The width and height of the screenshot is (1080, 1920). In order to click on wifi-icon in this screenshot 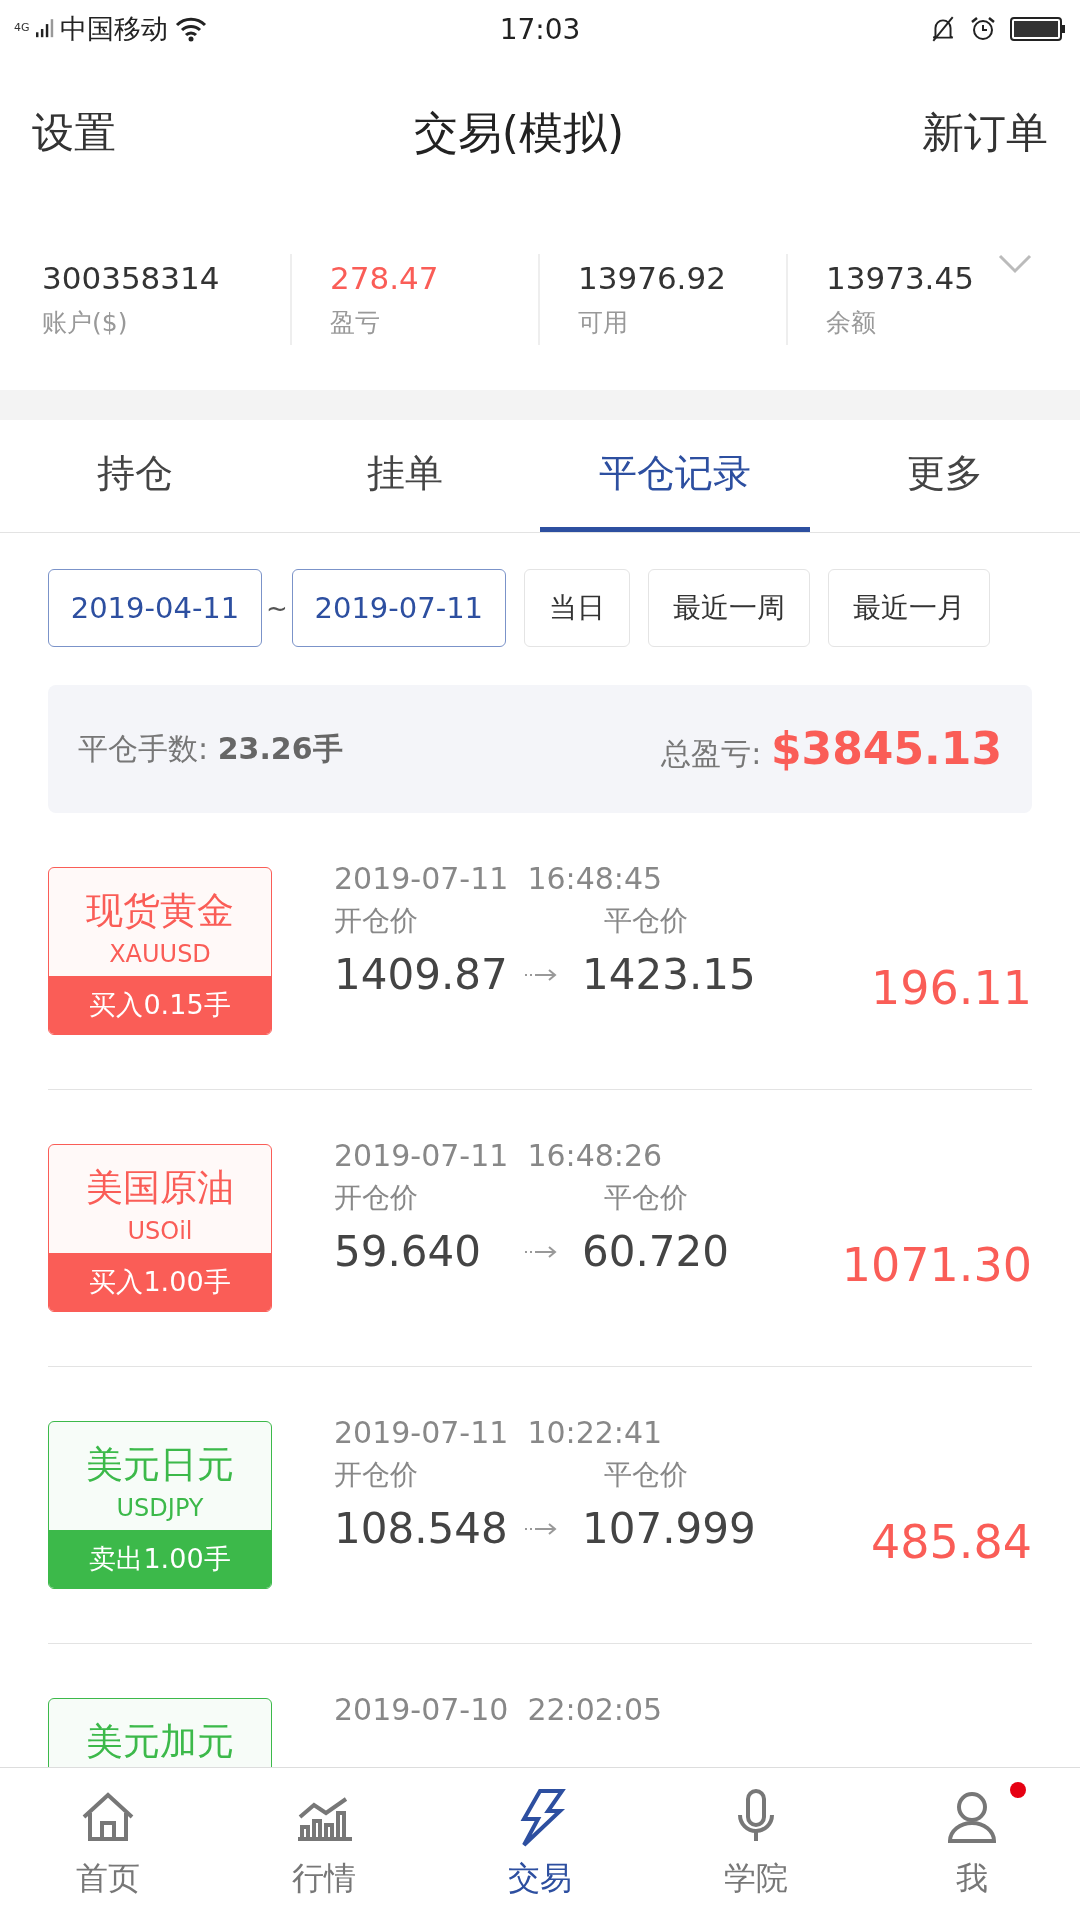, I will do `click(190, 29)`.